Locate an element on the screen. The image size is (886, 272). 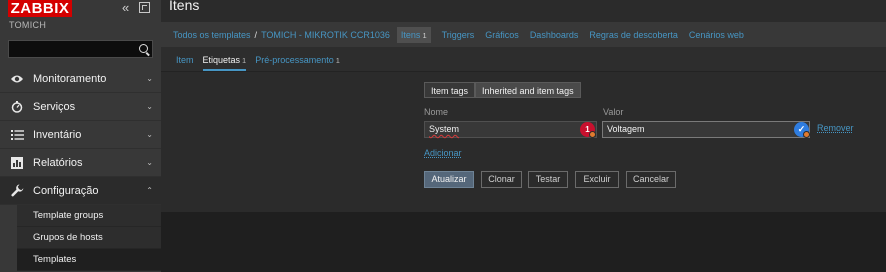
breadcrumb-current-items: Itens 1 is located at coordinates (413, 34).